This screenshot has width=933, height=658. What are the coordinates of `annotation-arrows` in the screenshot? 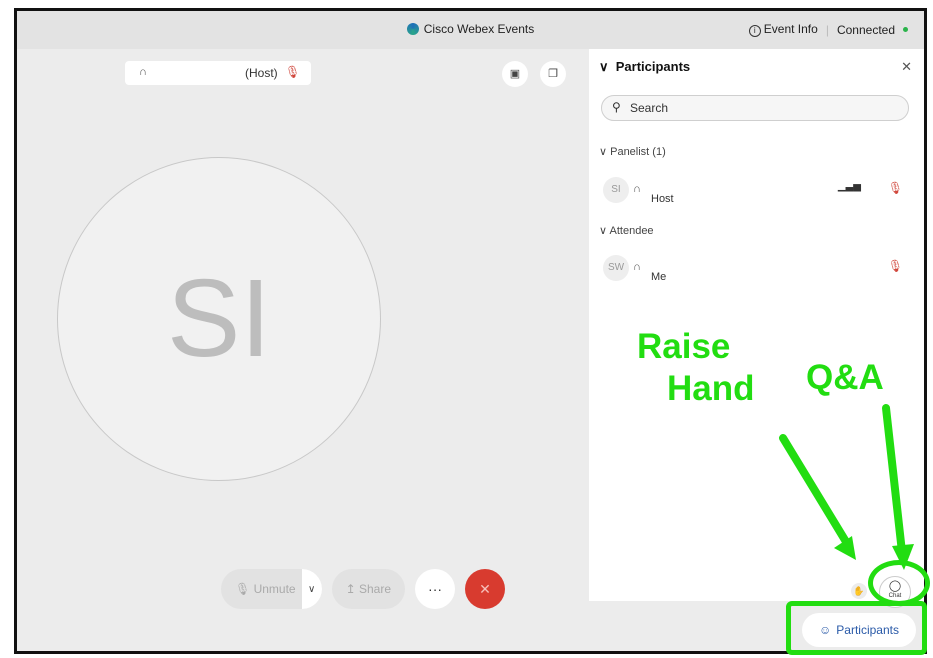 It's located at (846, 487).